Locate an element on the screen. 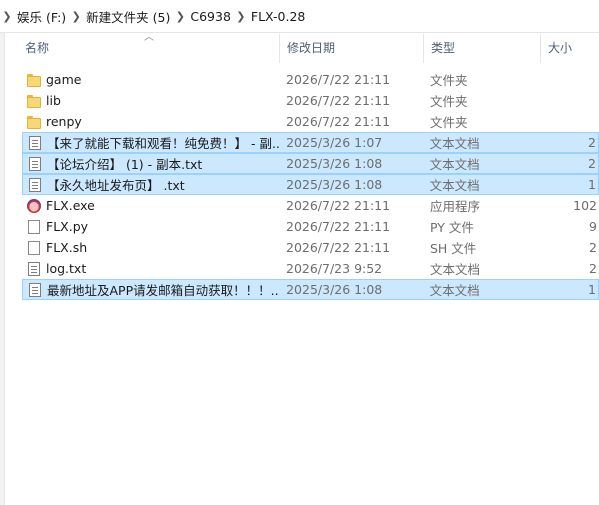 This screenshot has width=599, height=505. file-size: 9 is located at coordinates (593, 226).